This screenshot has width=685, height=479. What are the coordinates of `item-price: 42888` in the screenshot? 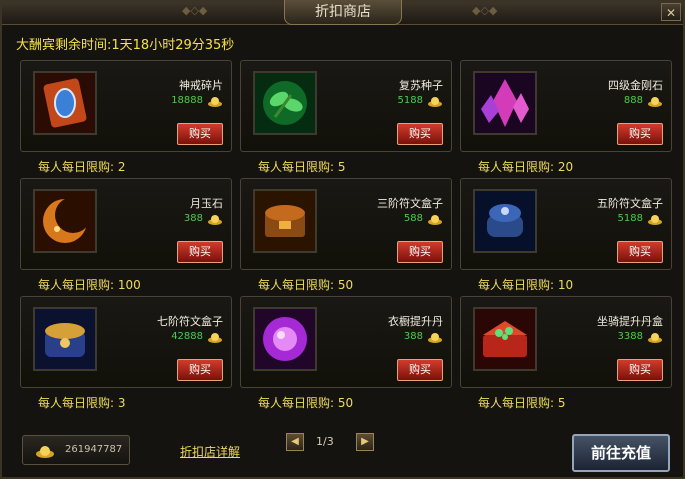 It's located at (187, 336).